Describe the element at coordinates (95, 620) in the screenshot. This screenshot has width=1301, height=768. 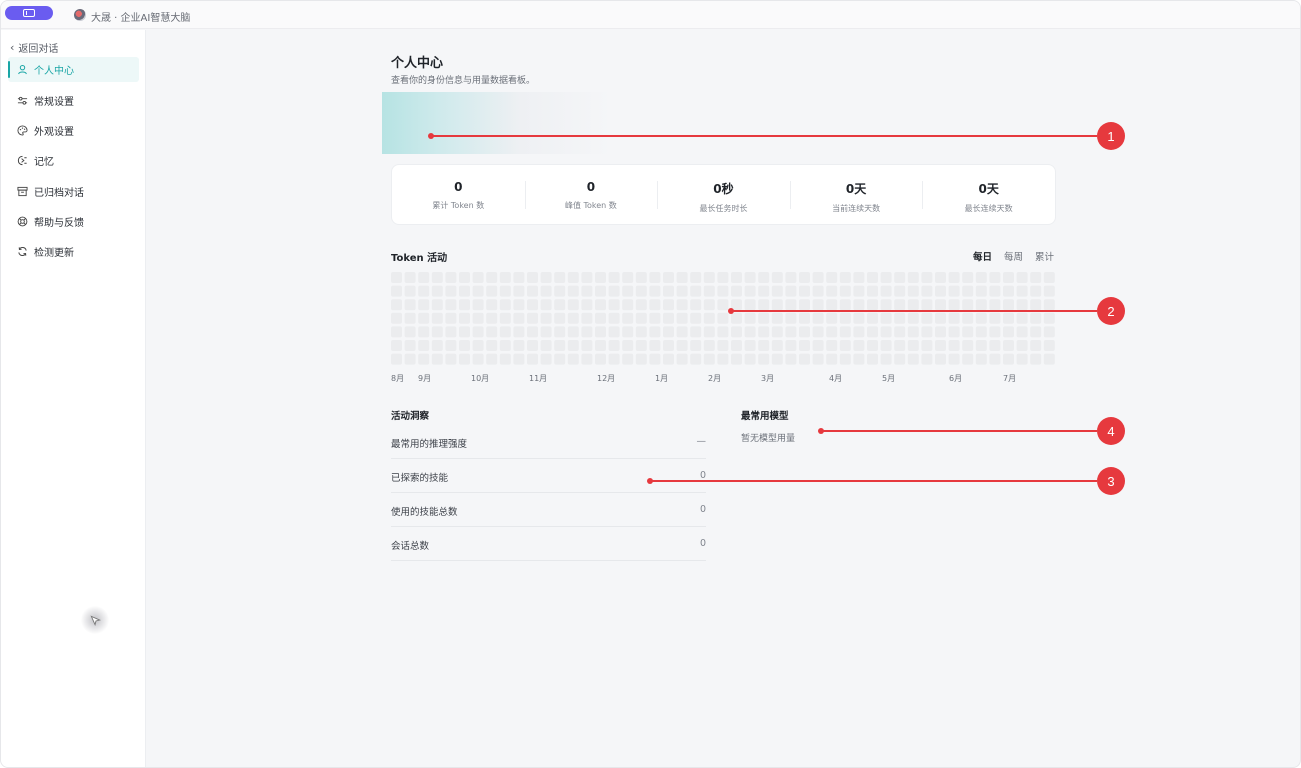
I see `cursor-icon` at that location.